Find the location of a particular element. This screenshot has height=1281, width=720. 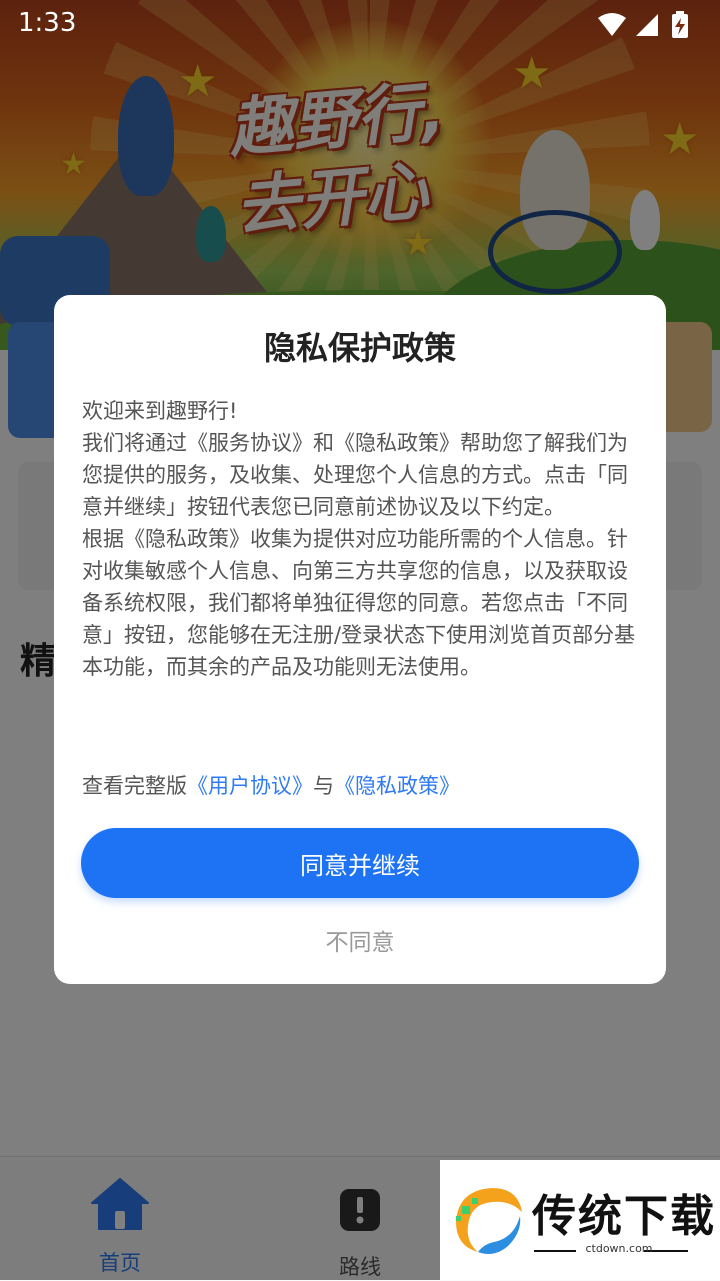

disagree-button: 不同意 is located at coordinates (360, 940).